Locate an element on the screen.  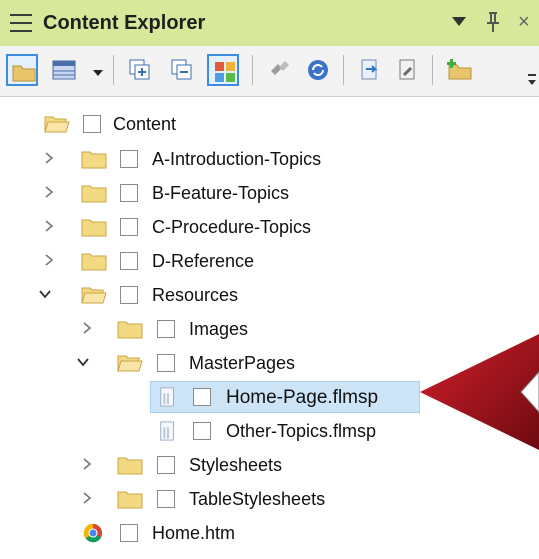
new-folder-icon is located at coordinates (459, 69).